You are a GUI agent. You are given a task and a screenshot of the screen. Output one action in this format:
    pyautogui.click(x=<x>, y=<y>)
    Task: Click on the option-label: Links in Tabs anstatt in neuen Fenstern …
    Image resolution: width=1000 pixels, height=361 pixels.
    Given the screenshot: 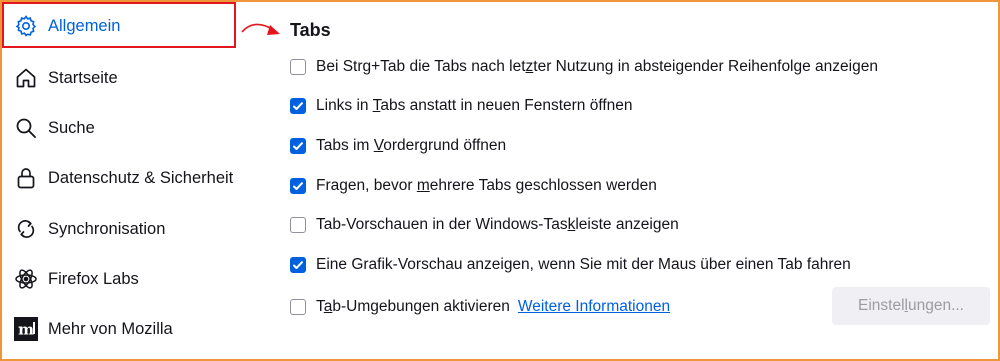 What is the action you would take?
    pyautogui.click(x=474, y=105)
    